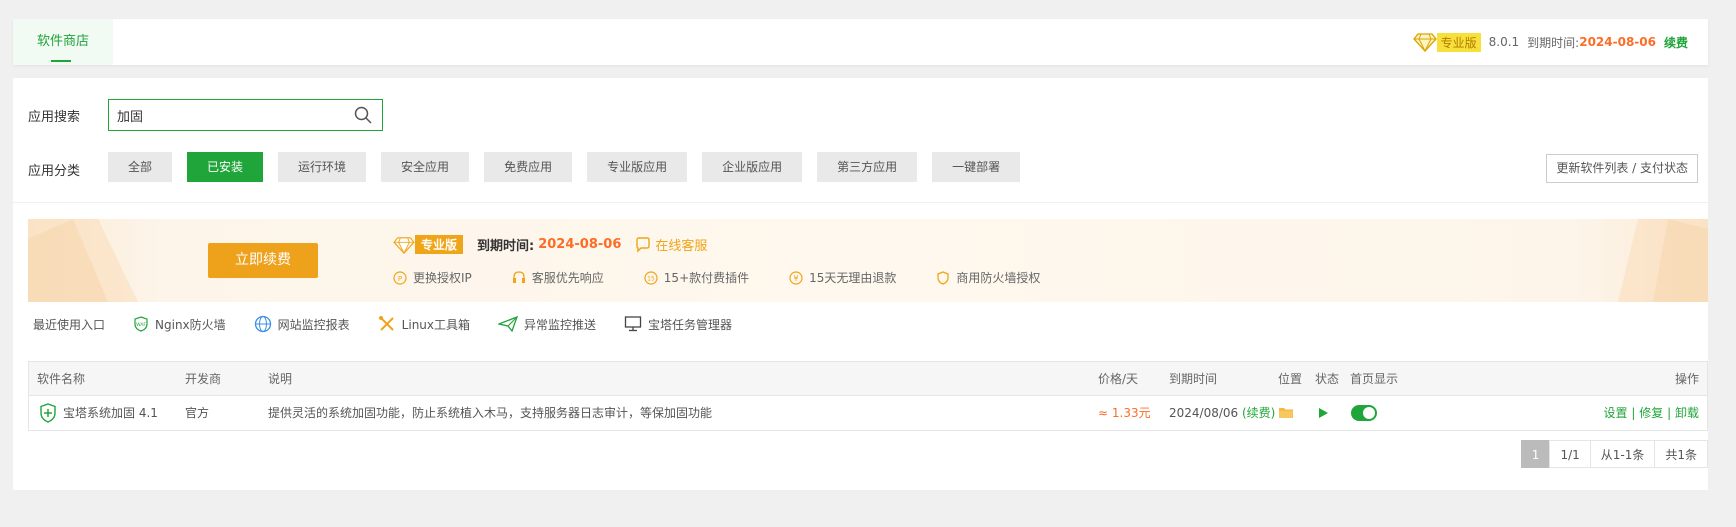  Describe the element at coordinates (550, 244) in the screenshot. I see `banner-info-row: 专业版 到期时间: 2024-08-06 在线客服` at that location.